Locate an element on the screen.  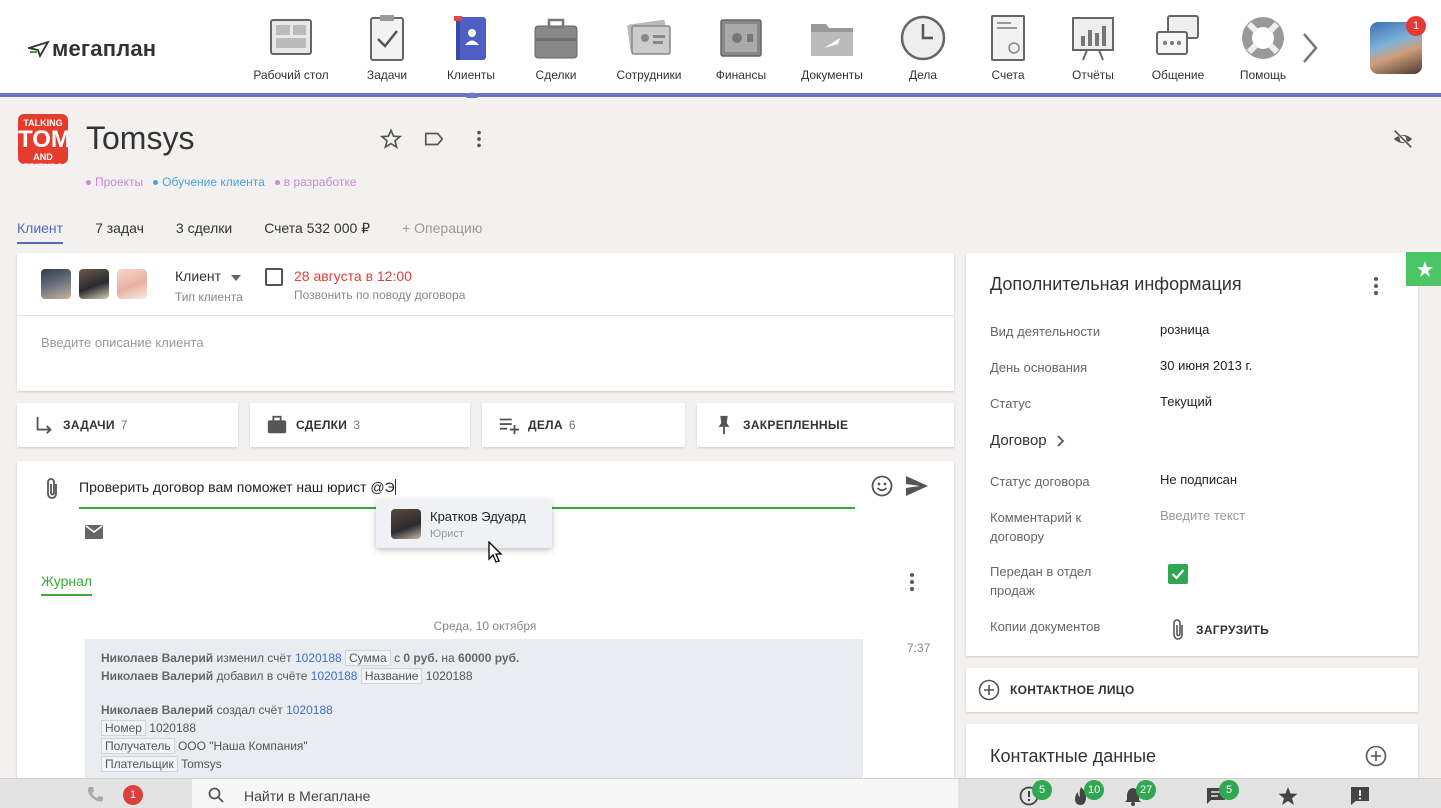
tag-label: Проекты is located at coordinates (119, 182).